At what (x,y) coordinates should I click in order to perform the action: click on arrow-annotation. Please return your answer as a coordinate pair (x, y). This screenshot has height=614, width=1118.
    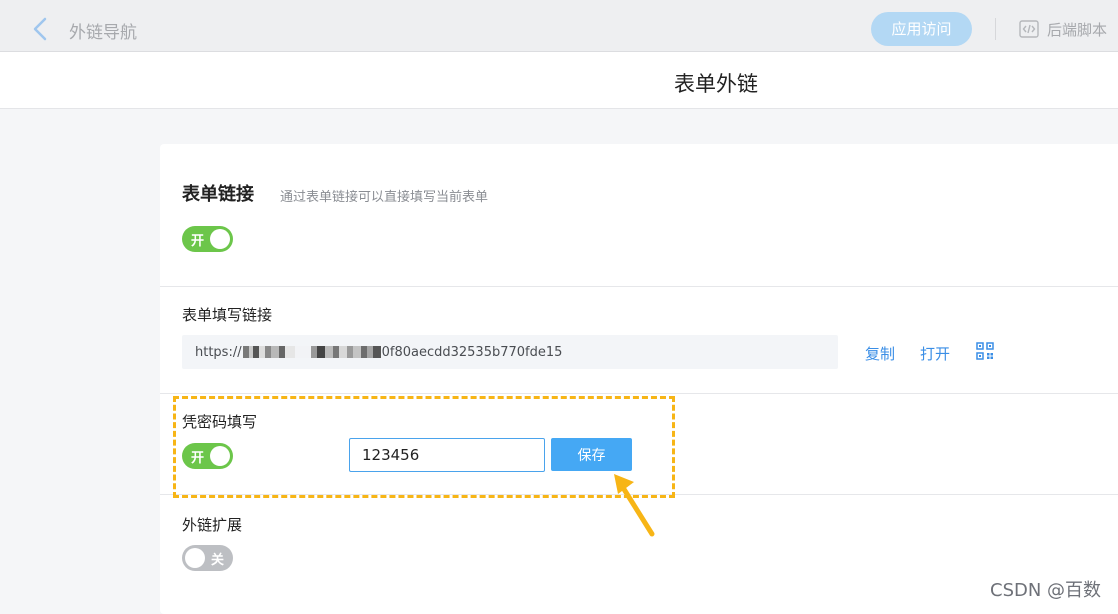
    Looking at the image, I should click on (634, 505).